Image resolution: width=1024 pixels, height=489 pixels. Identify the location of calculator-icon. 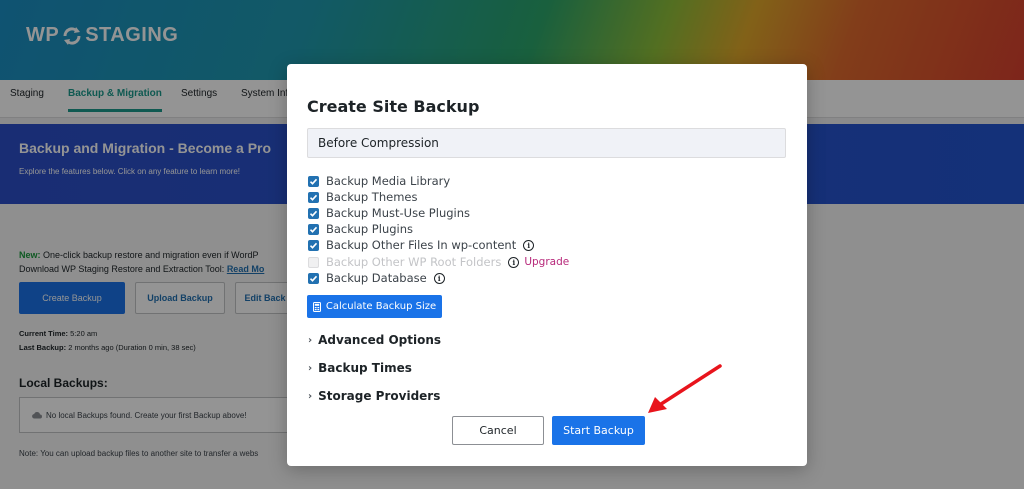
(316, 306).